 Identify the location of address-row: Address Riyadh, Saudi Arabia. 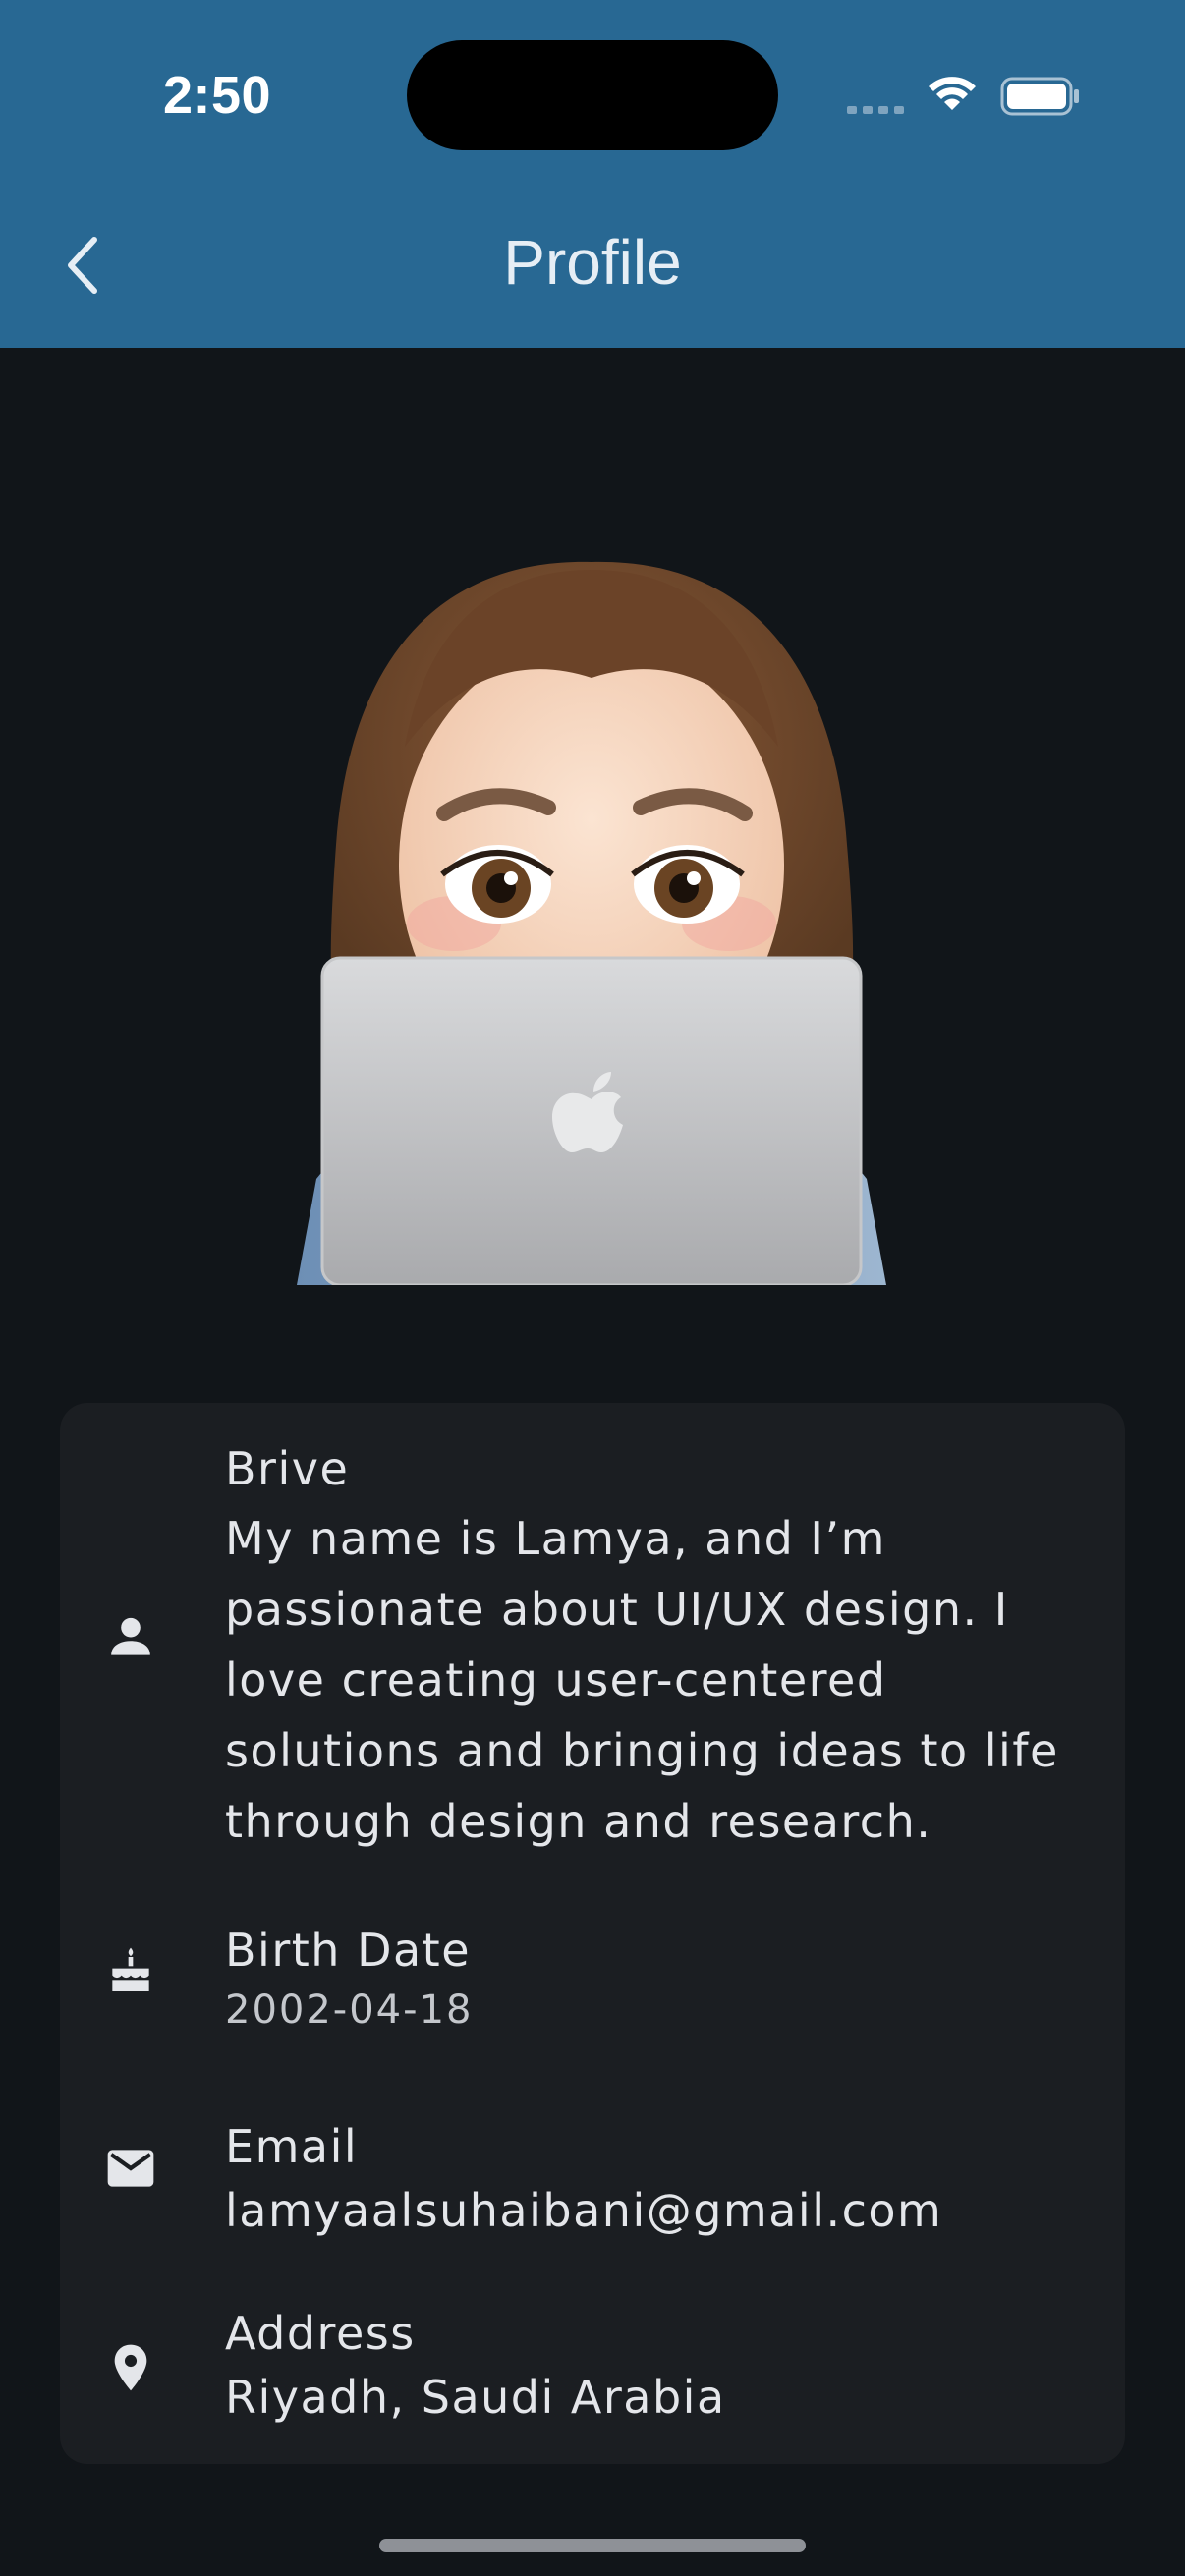
(592, 2365).